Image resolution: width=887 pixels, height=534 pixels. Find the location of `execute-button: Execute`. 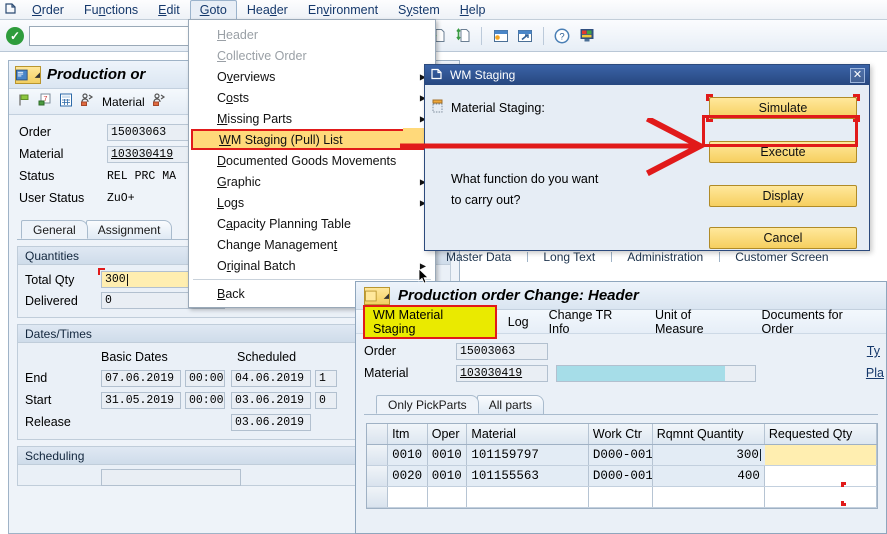

execute-button: Execute is located at coordinates (783, 152).